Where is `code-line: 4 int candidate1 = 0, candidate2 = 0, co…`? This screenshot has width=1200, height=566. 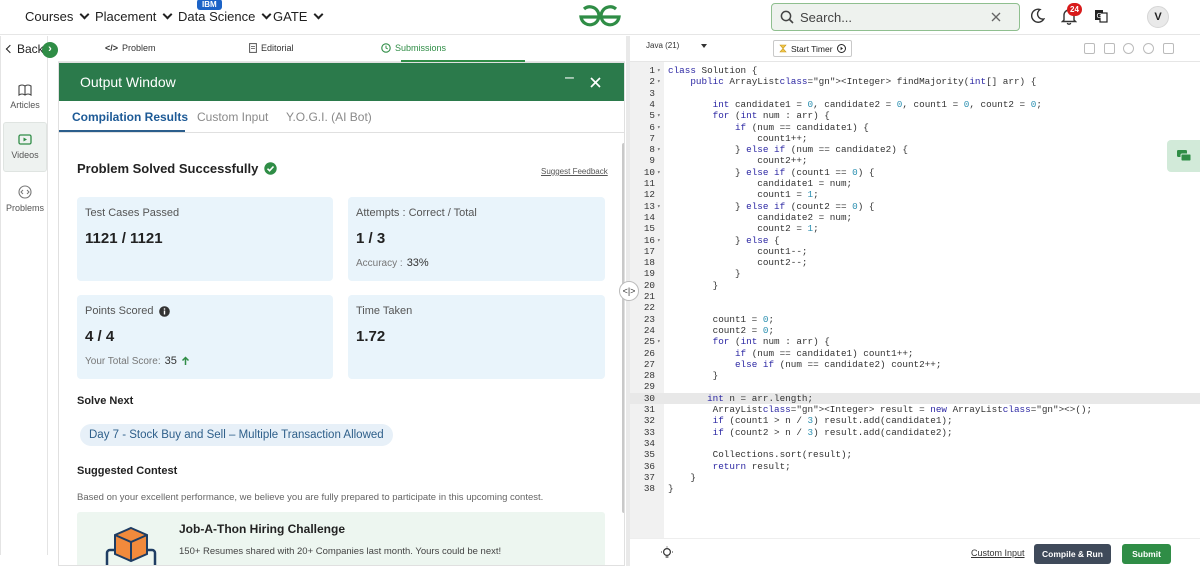 code-line: 4 int candidate1 = 0, candidate2 = 0, co… is located at coordinates (915, 104).